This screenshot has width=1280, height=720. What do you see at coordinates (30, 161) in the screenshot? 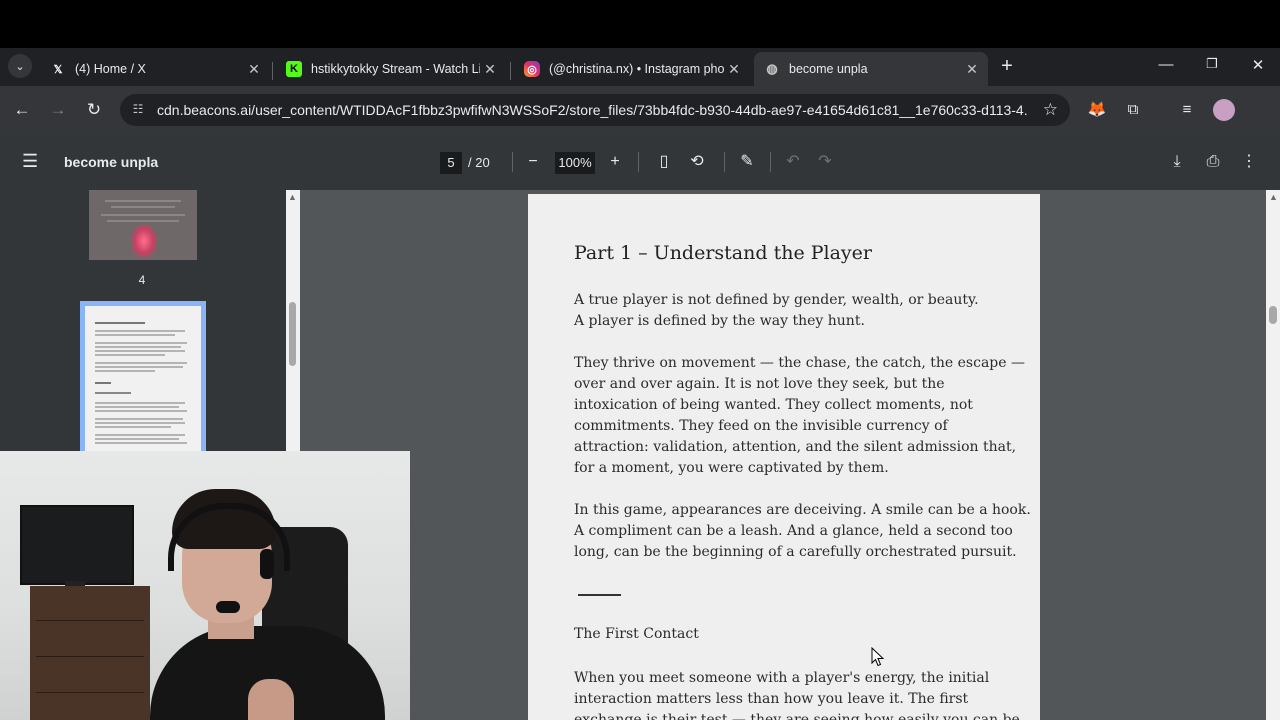
I see `menu-icon: ☰` at bounding box center [30, 161].